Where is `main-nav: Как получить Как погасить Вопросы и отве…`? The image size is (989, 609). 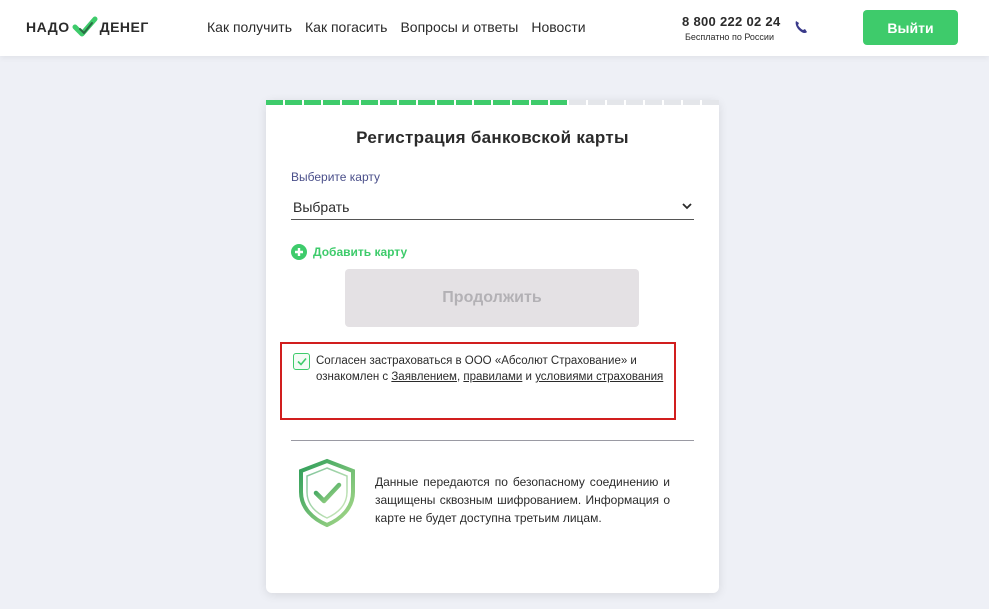
main-nav: Как получить Как погасить Вопросы и отве… is located at coordinates (396, 27).